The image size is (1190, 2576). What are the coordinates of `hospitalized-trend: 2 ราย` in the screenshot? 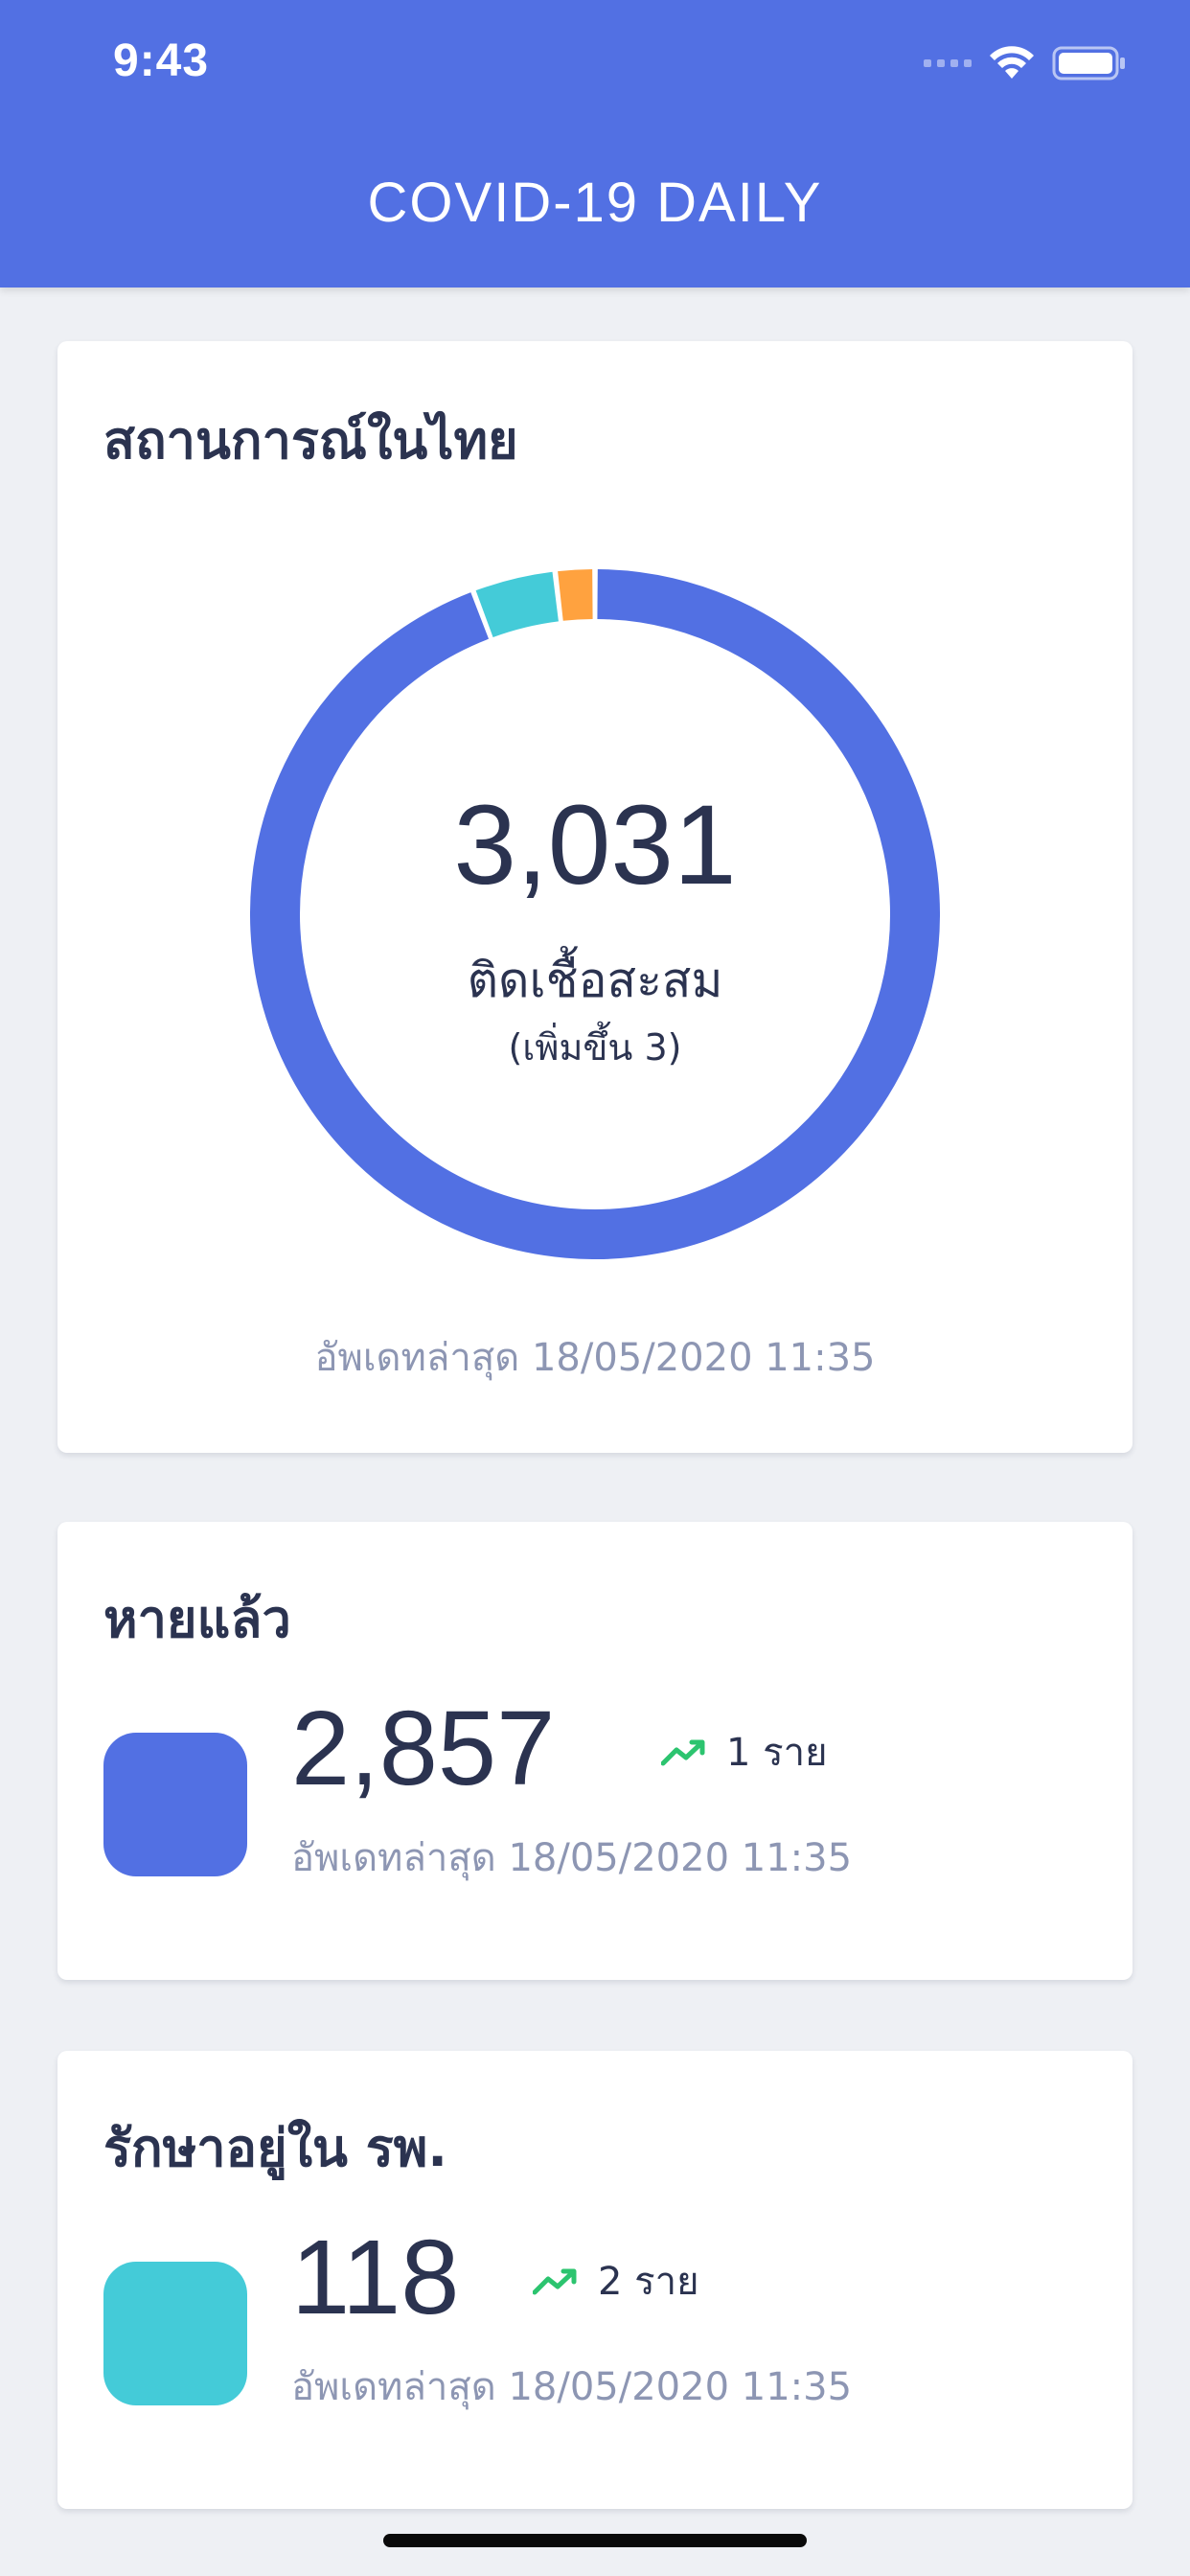 It's located at (616, 2281).